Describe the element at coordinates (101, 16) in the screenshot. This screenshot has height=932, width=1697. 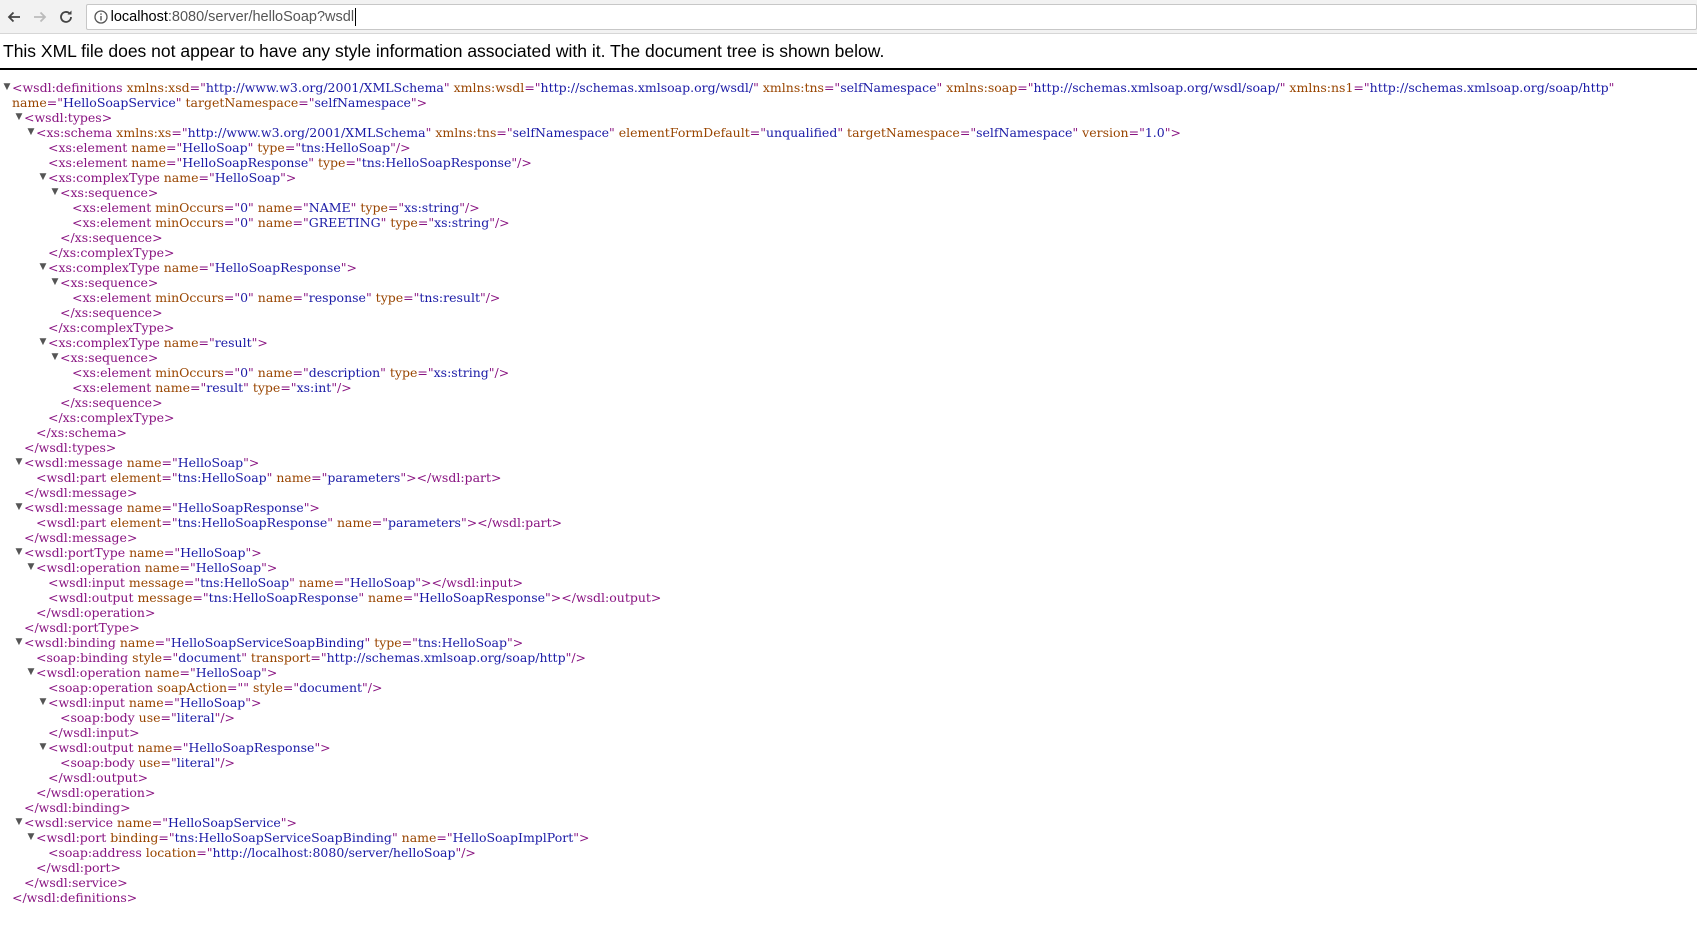
I see `info-icon` at that location.